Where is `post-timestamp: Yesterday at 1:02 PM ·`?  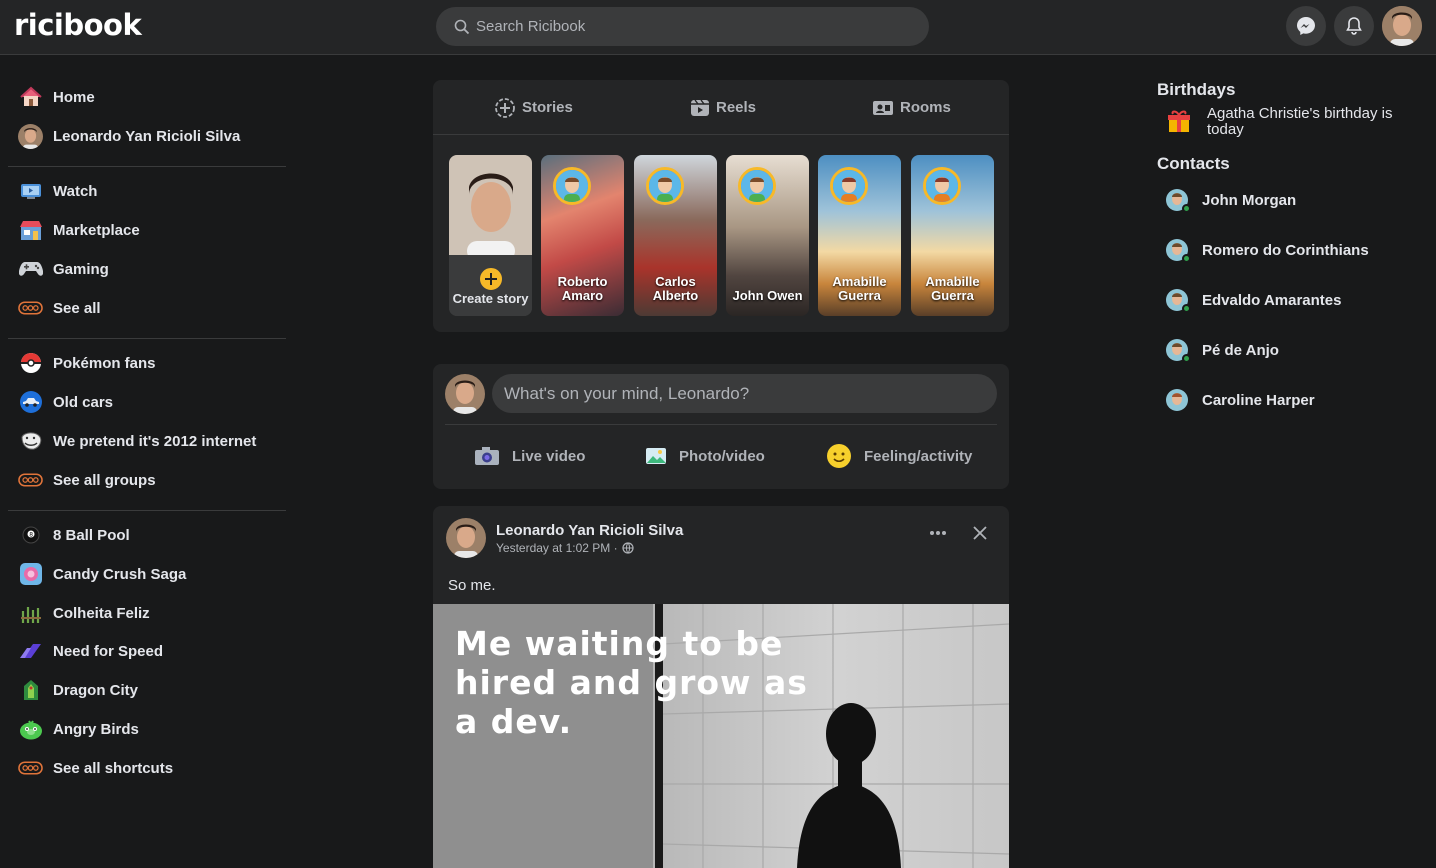 post-timestamp: Yesterday at 1:02 PM · is located at coordinates (557, 548).